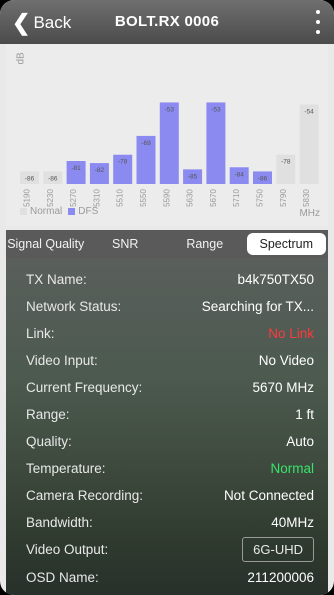 This screenshot has width=334, height=595. I want to click on tab-bar: Signal Quality SNR Range Spectrum, so click(167, 244).